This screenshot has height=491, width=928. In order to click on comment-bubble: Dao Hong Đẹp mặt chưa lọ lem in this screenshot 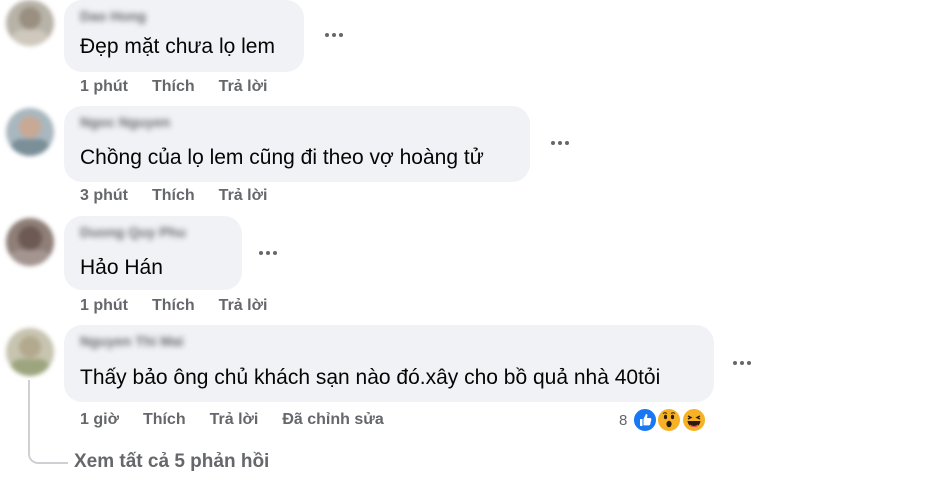, I will do `click(184, 36)`.